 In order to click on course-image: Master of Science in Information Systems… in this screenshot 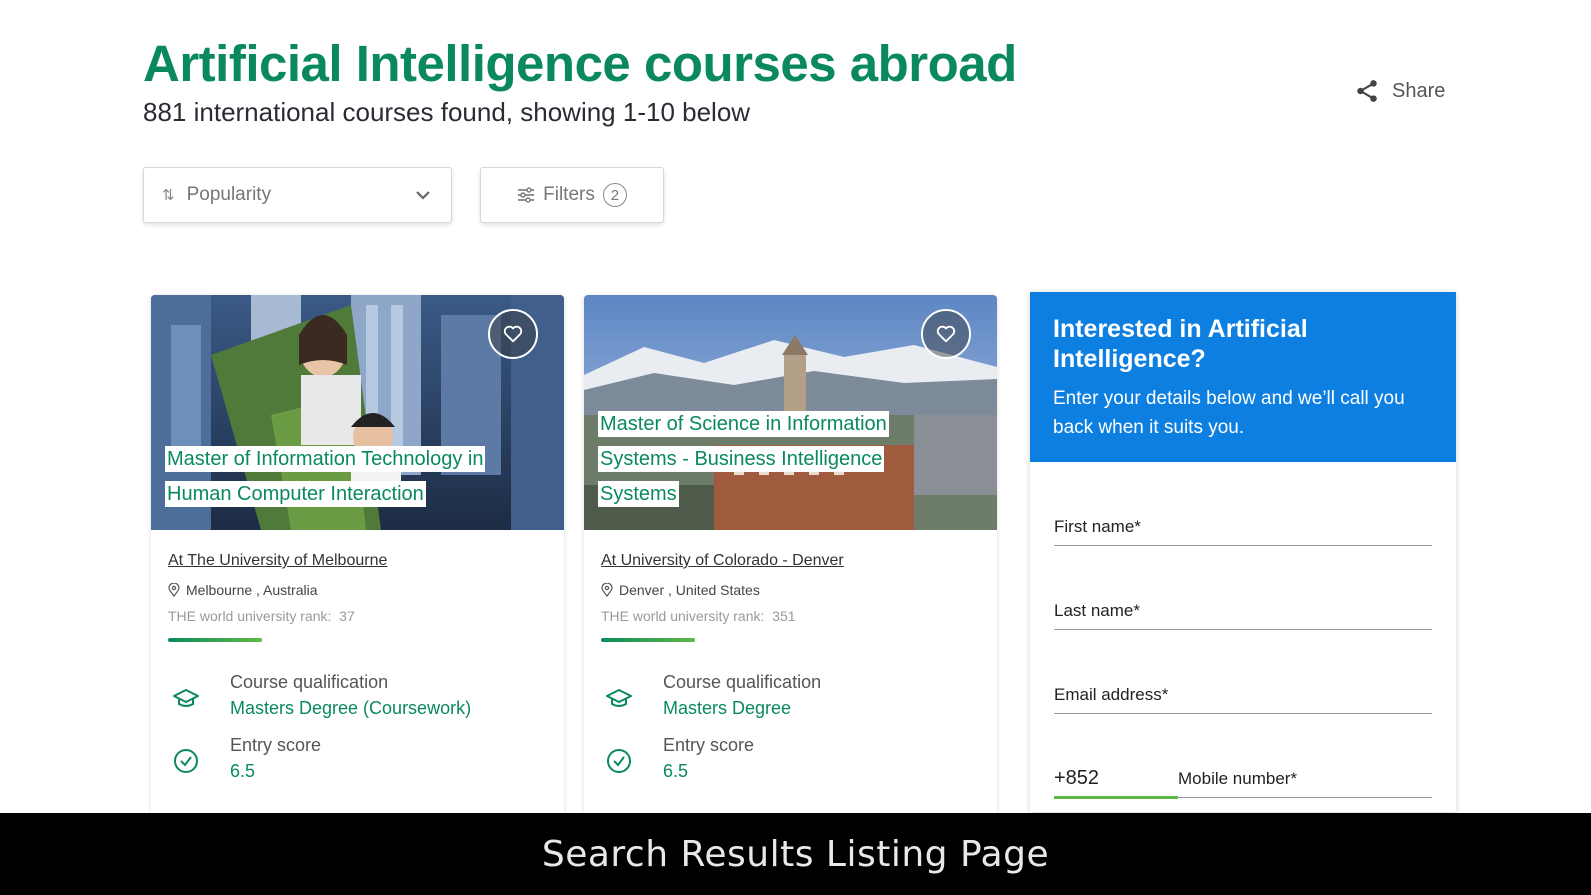, I will do `click(790, 412)`.